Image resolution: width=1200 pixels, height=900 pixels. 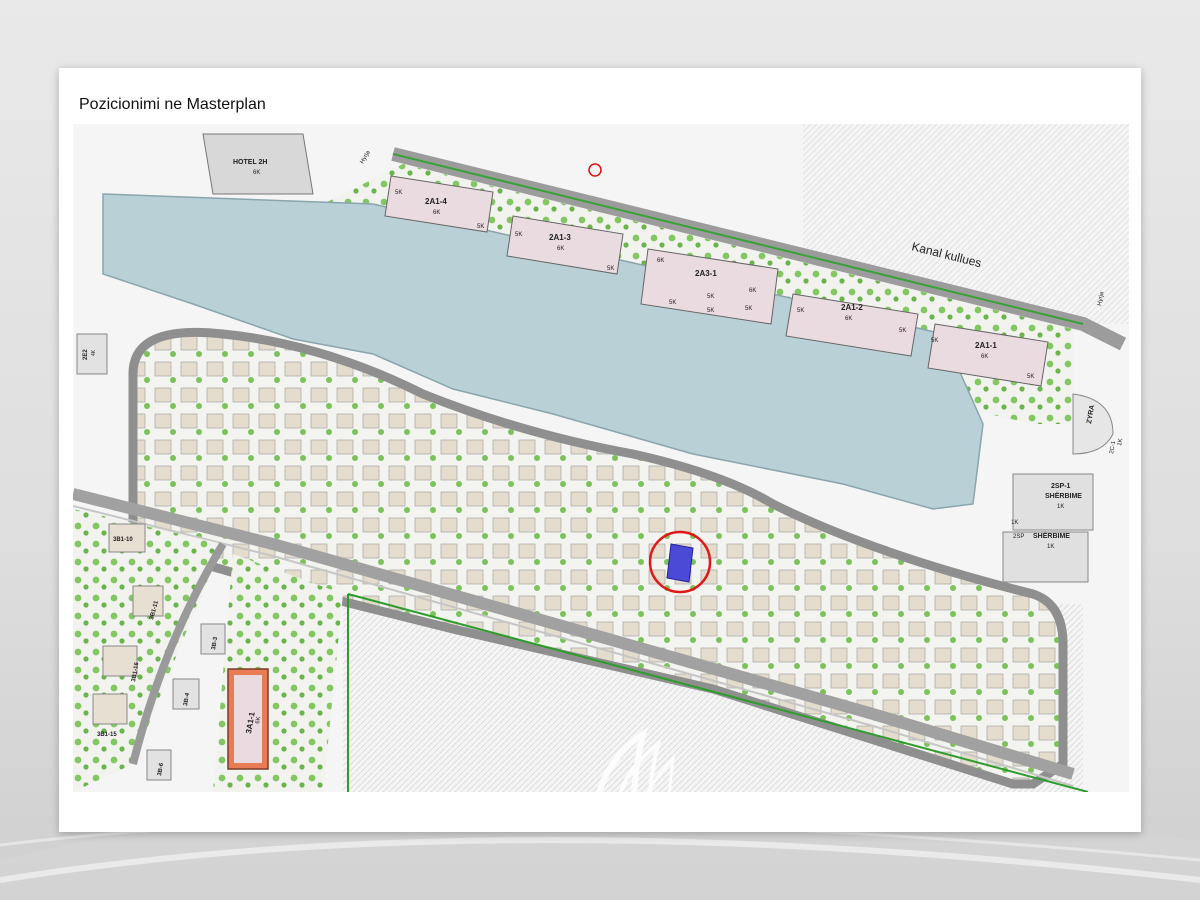 What do you see at coordinates (213, 639) in the screenshot?
I see `building-3b-3: 3B-3` at bounding box center [213, 639].